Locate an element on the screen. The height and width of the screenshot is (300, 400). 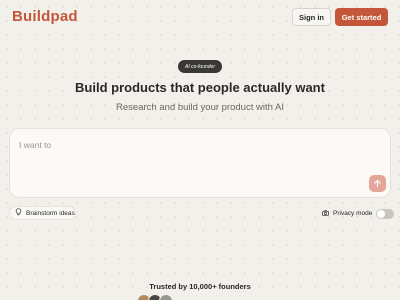
avatar is located at coordinates (166, 297).